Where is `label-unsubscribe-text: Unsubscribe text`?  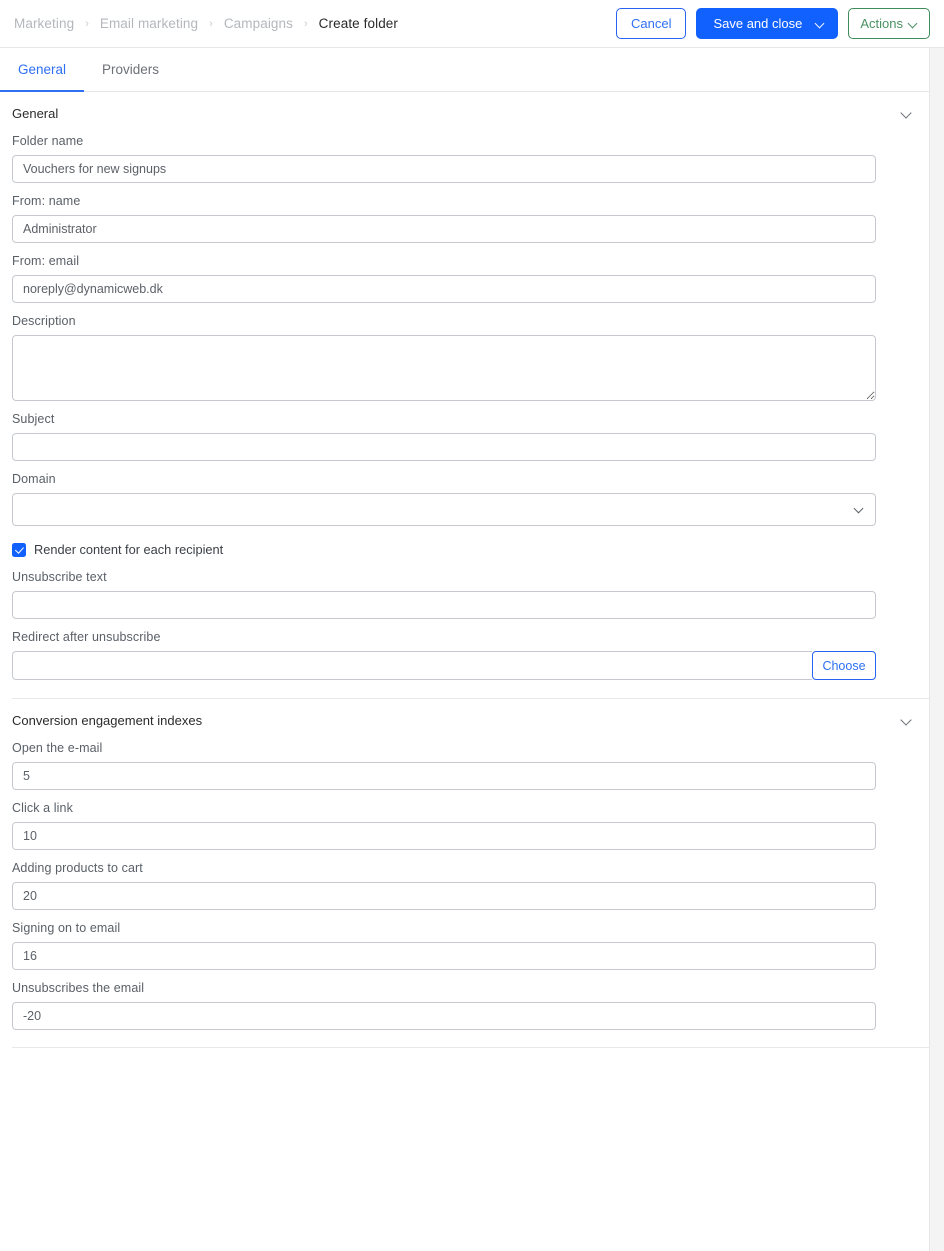
label-unsubscribe-text: Unsubscribe text is located at coordinates (59, 577).